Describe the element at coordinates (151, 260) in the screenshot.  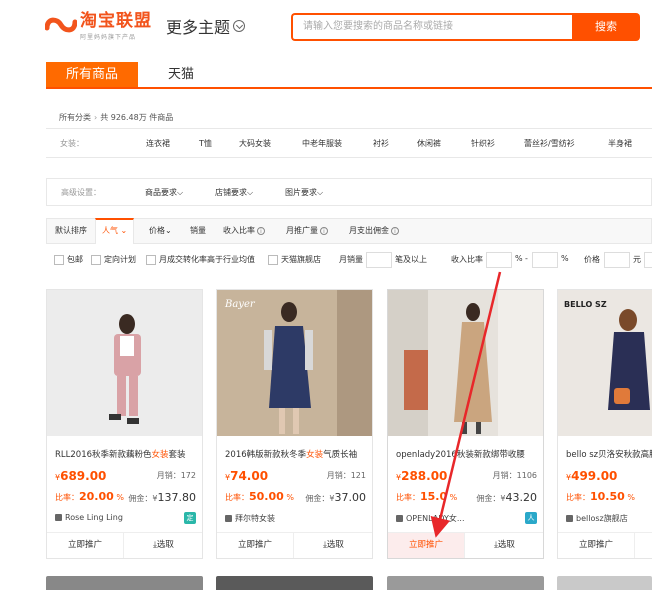
I see `conversion-checkbox` at that location.